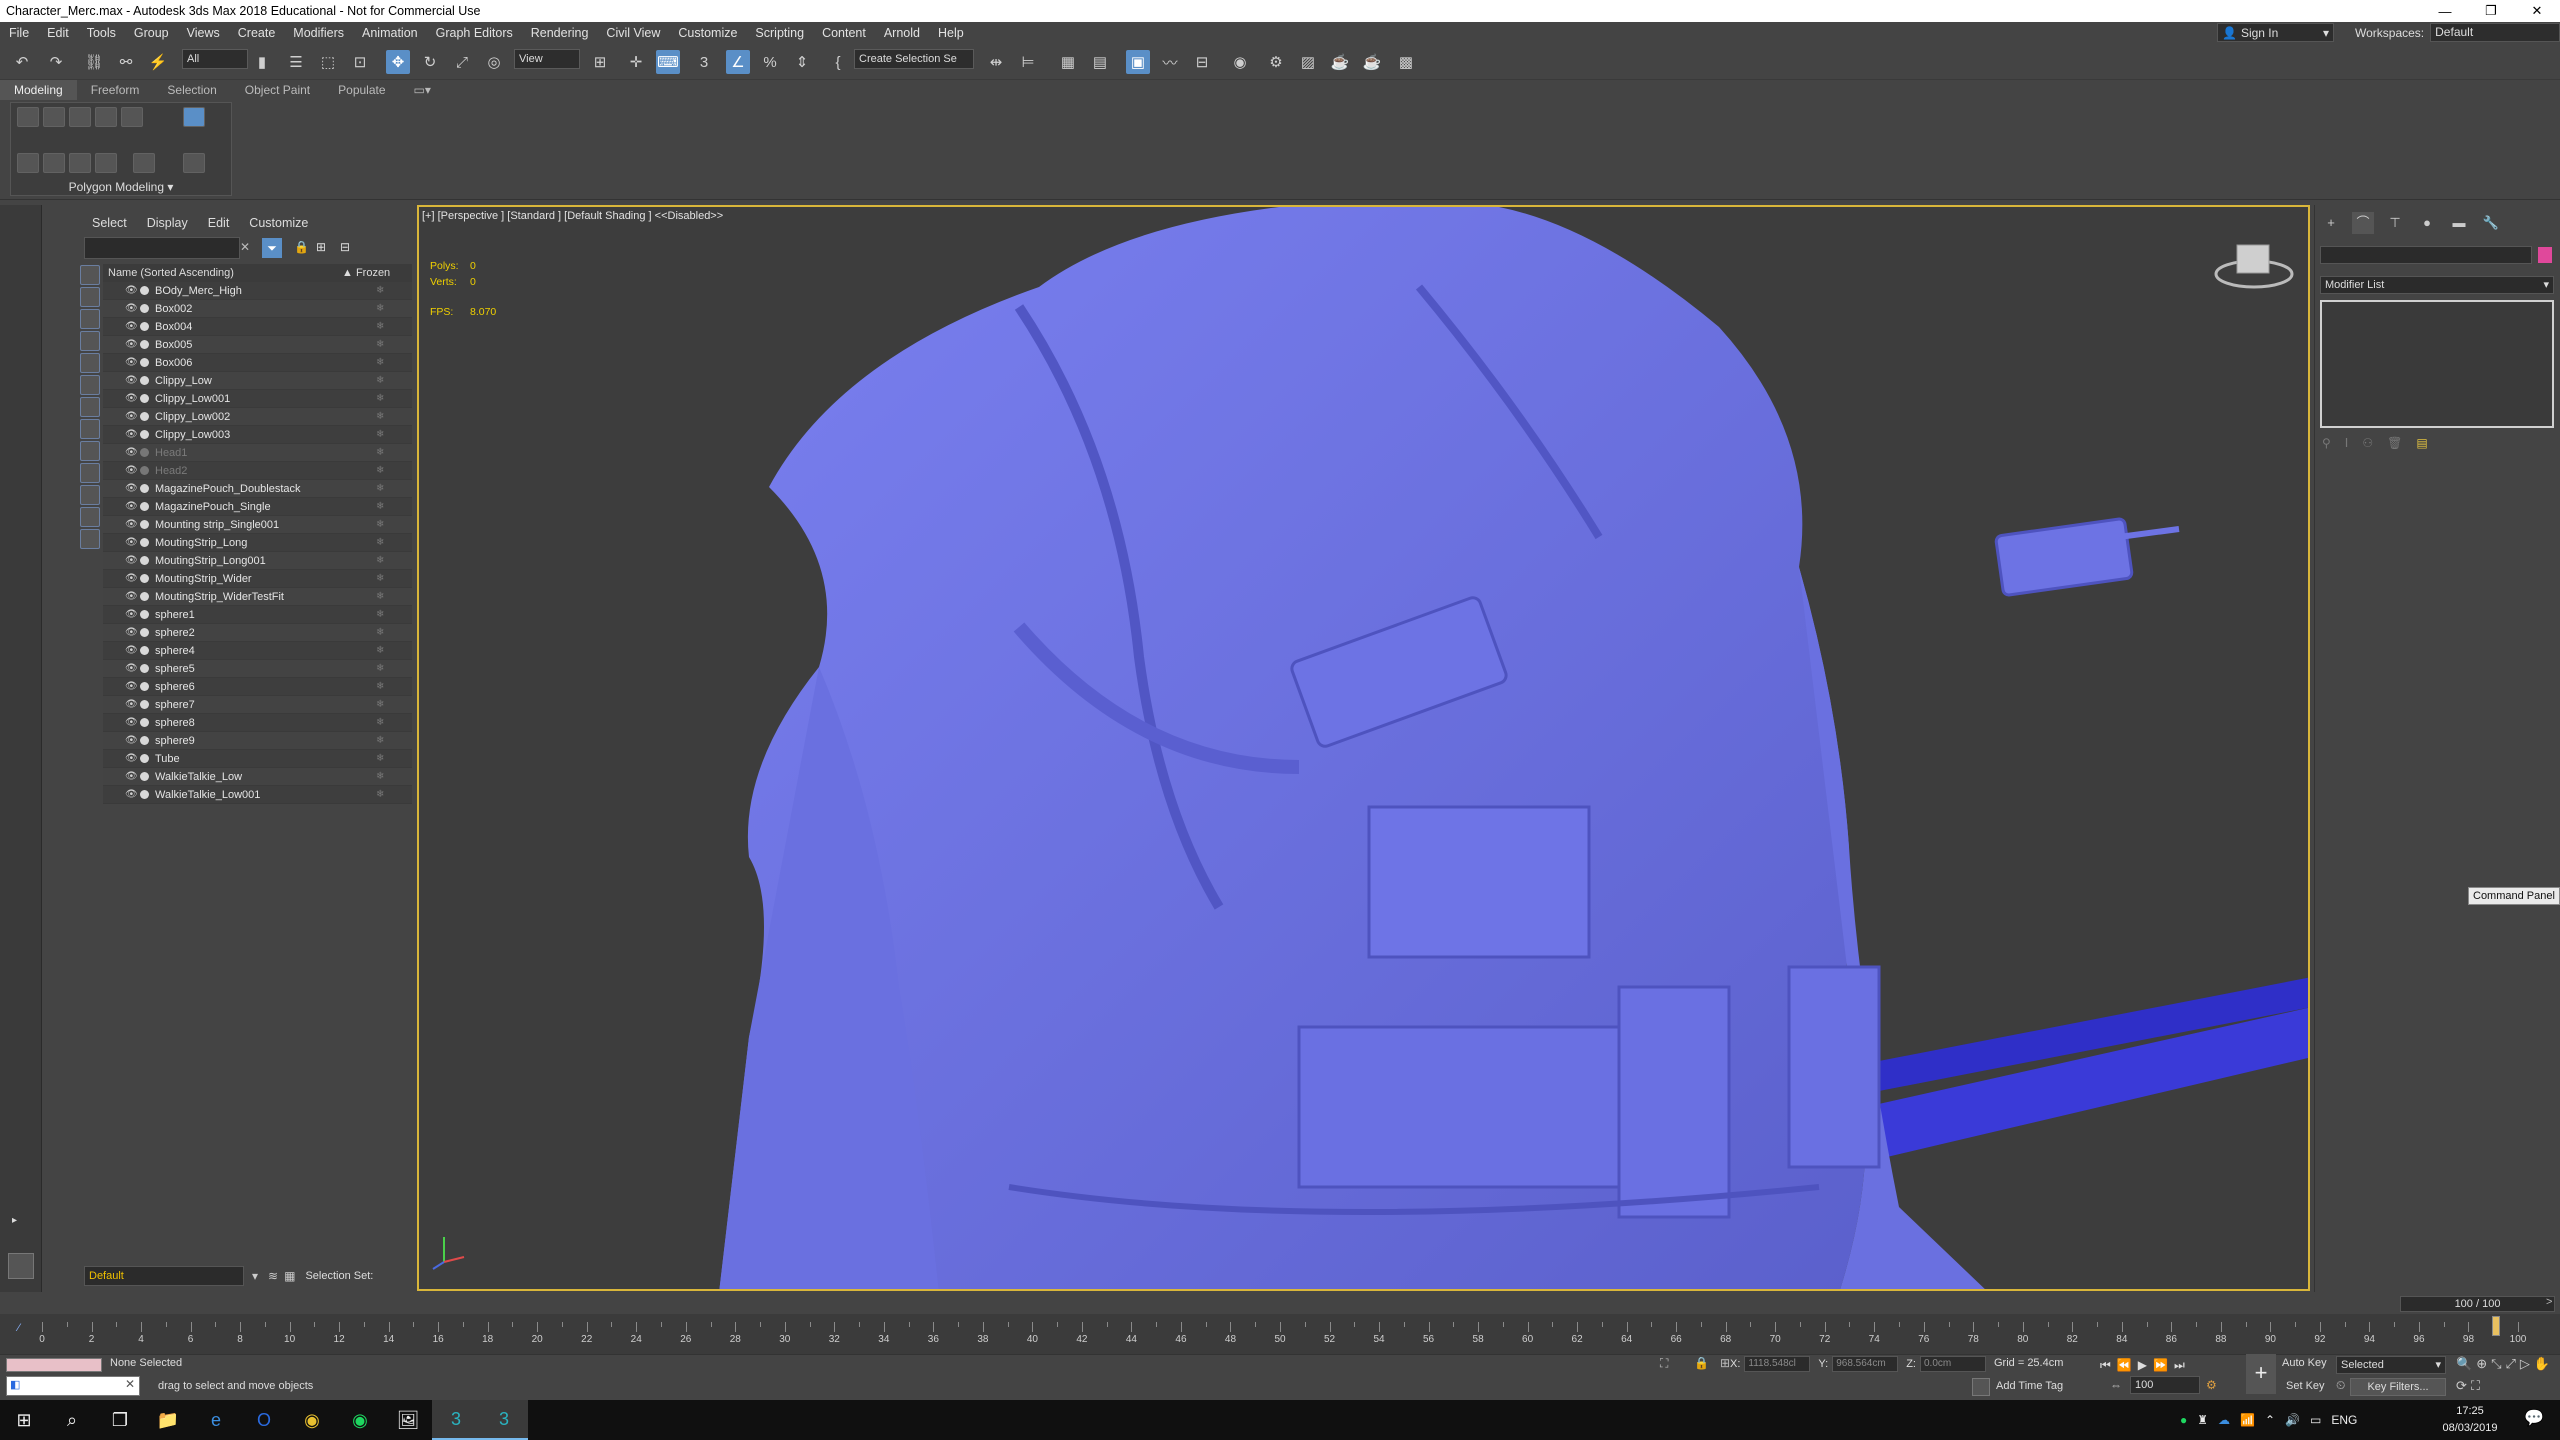 Image resolution: width=2560 pixels, height=1440 pixels. Describe the element at coordinates (704, 62) in the screenshot. I see `snaps-toggle-icon: 3` at that location.